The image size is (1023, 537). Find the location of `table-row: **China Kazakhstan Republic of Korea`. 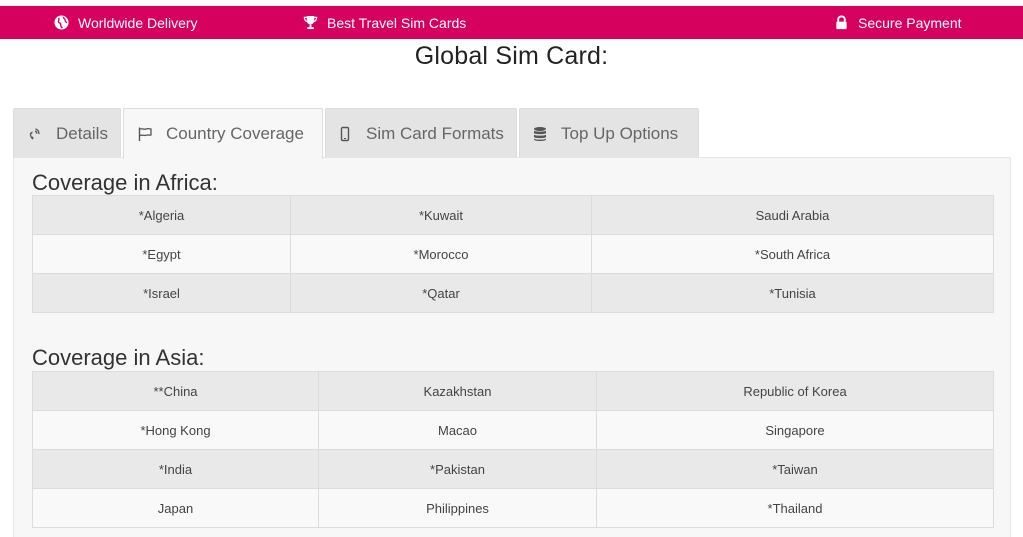

table-row: **China Kazakhstan Republic of Korea is located at coordinates (513, 391).